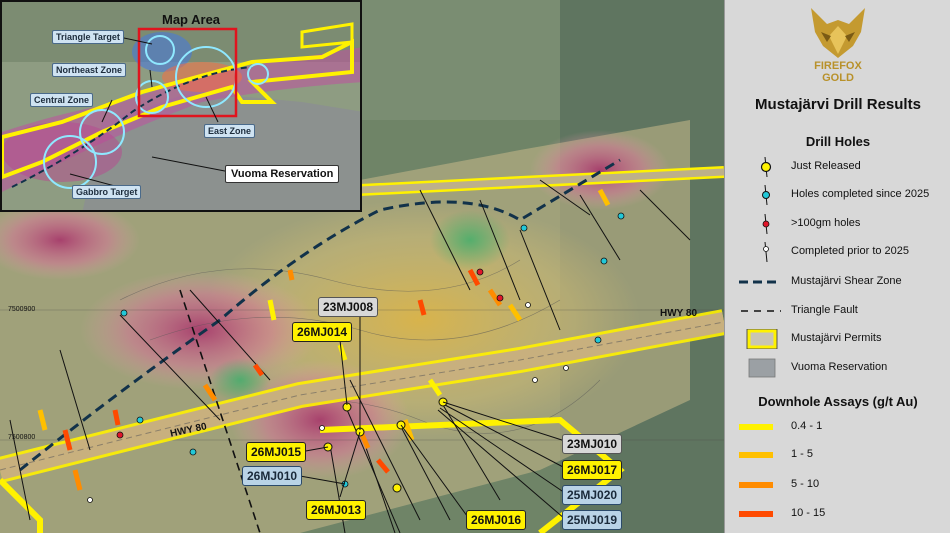 Image resolution: width=950 pixels, height=533 pixels. I want to click on legend-title: Mustajärvi Drill Results, so click(838, 104).